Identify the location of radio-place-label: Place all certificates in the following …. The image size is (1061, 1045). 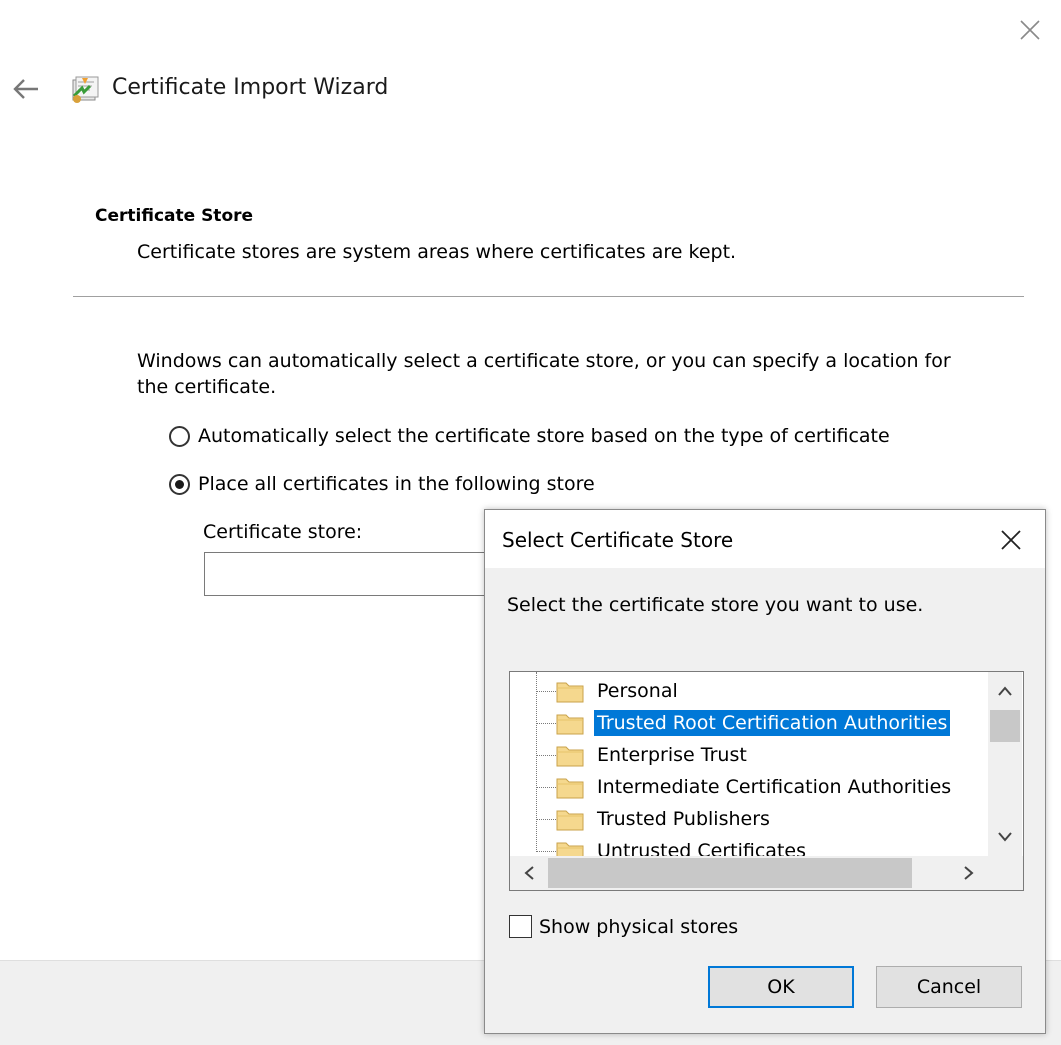
(396, 484).